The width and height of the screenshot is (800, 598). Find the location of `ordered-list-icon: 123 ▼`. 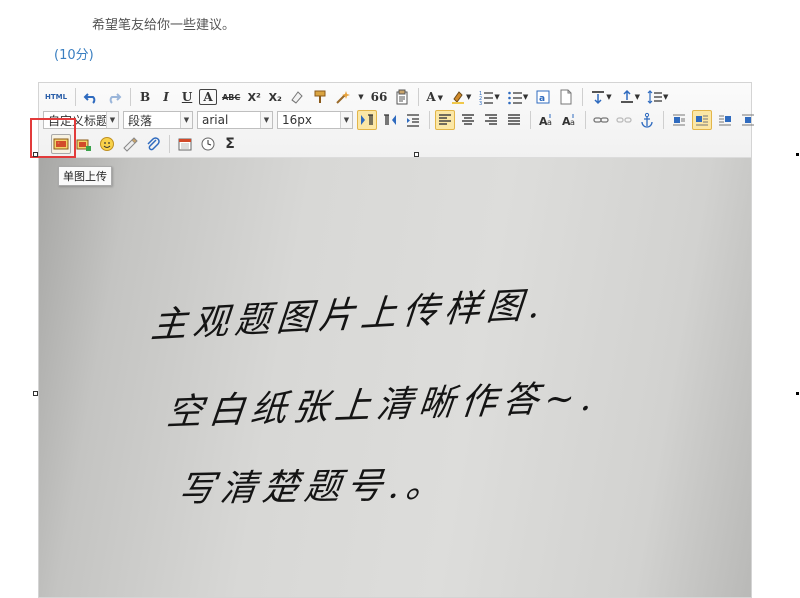

ordered-list-icon: 123 ▼ is located at coordinates (488, 97).